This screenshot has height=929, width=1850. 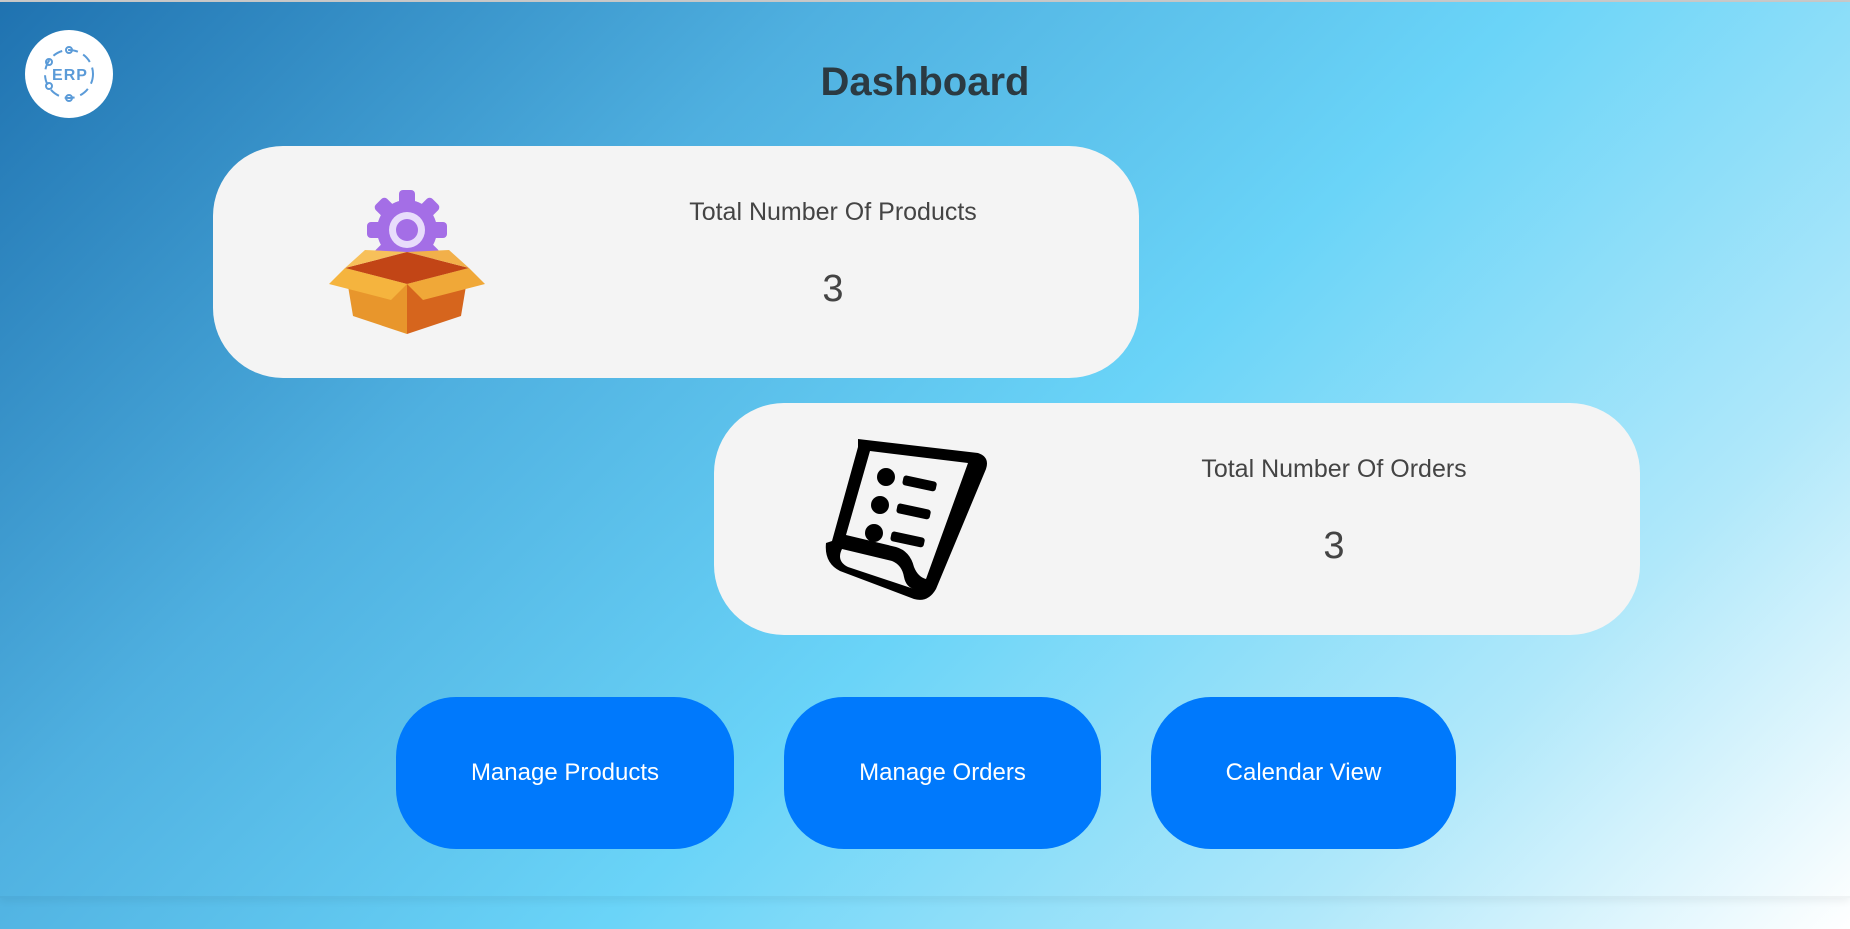 I want to click on products-count-label: Total Number Of Products, so click(x=833, y=212).